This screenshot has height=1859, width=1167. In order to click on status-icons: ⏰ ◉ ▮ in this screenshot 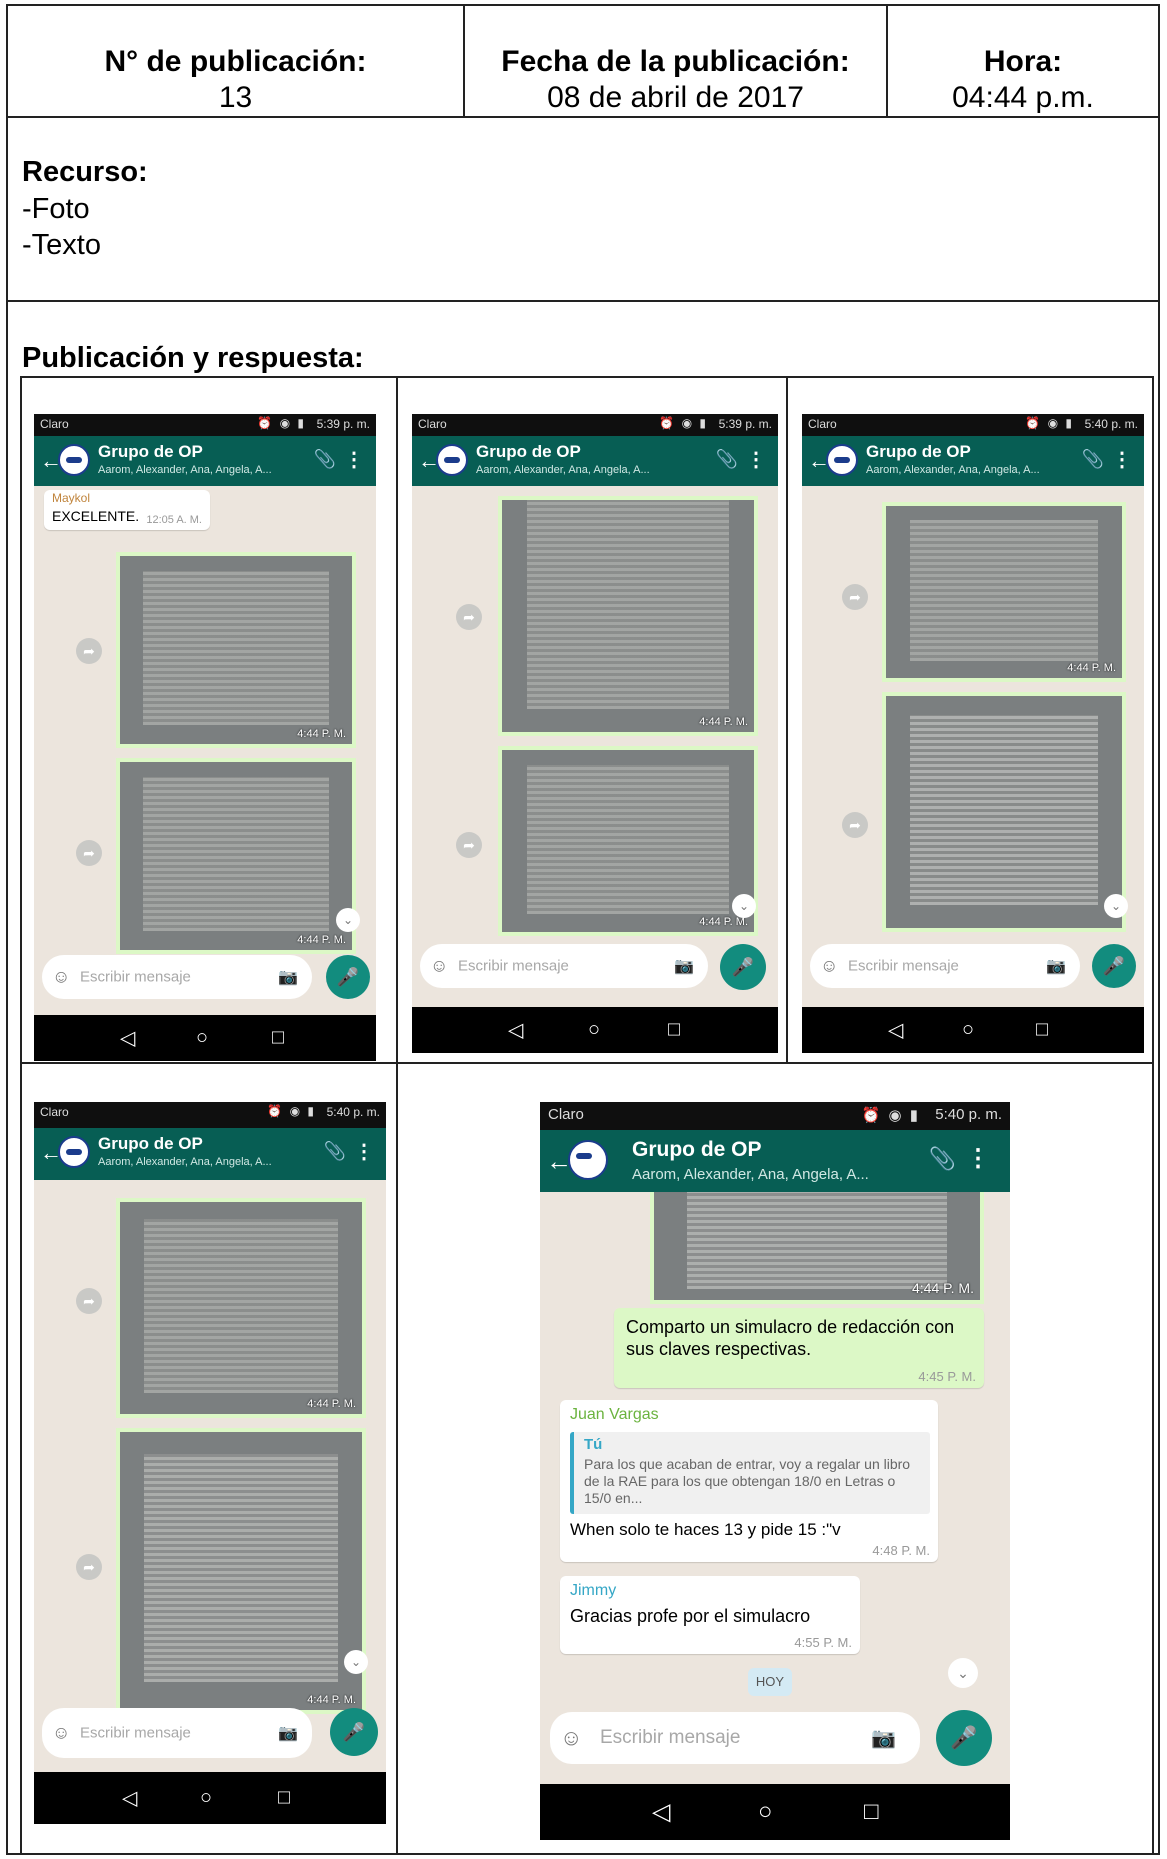, I will do `click(683, 423)`.